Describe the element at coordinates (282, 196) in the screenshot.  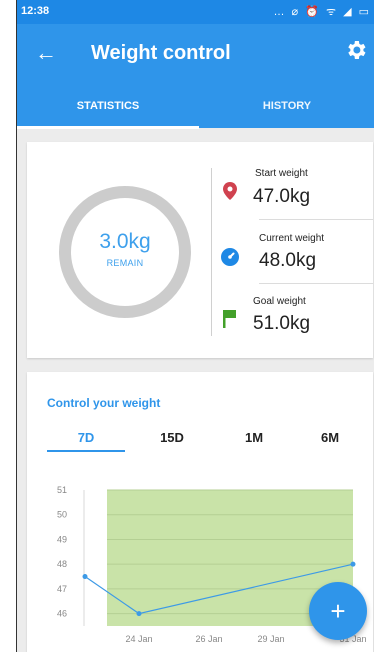
I see `start-weight-value: 47.0kg` at that location.